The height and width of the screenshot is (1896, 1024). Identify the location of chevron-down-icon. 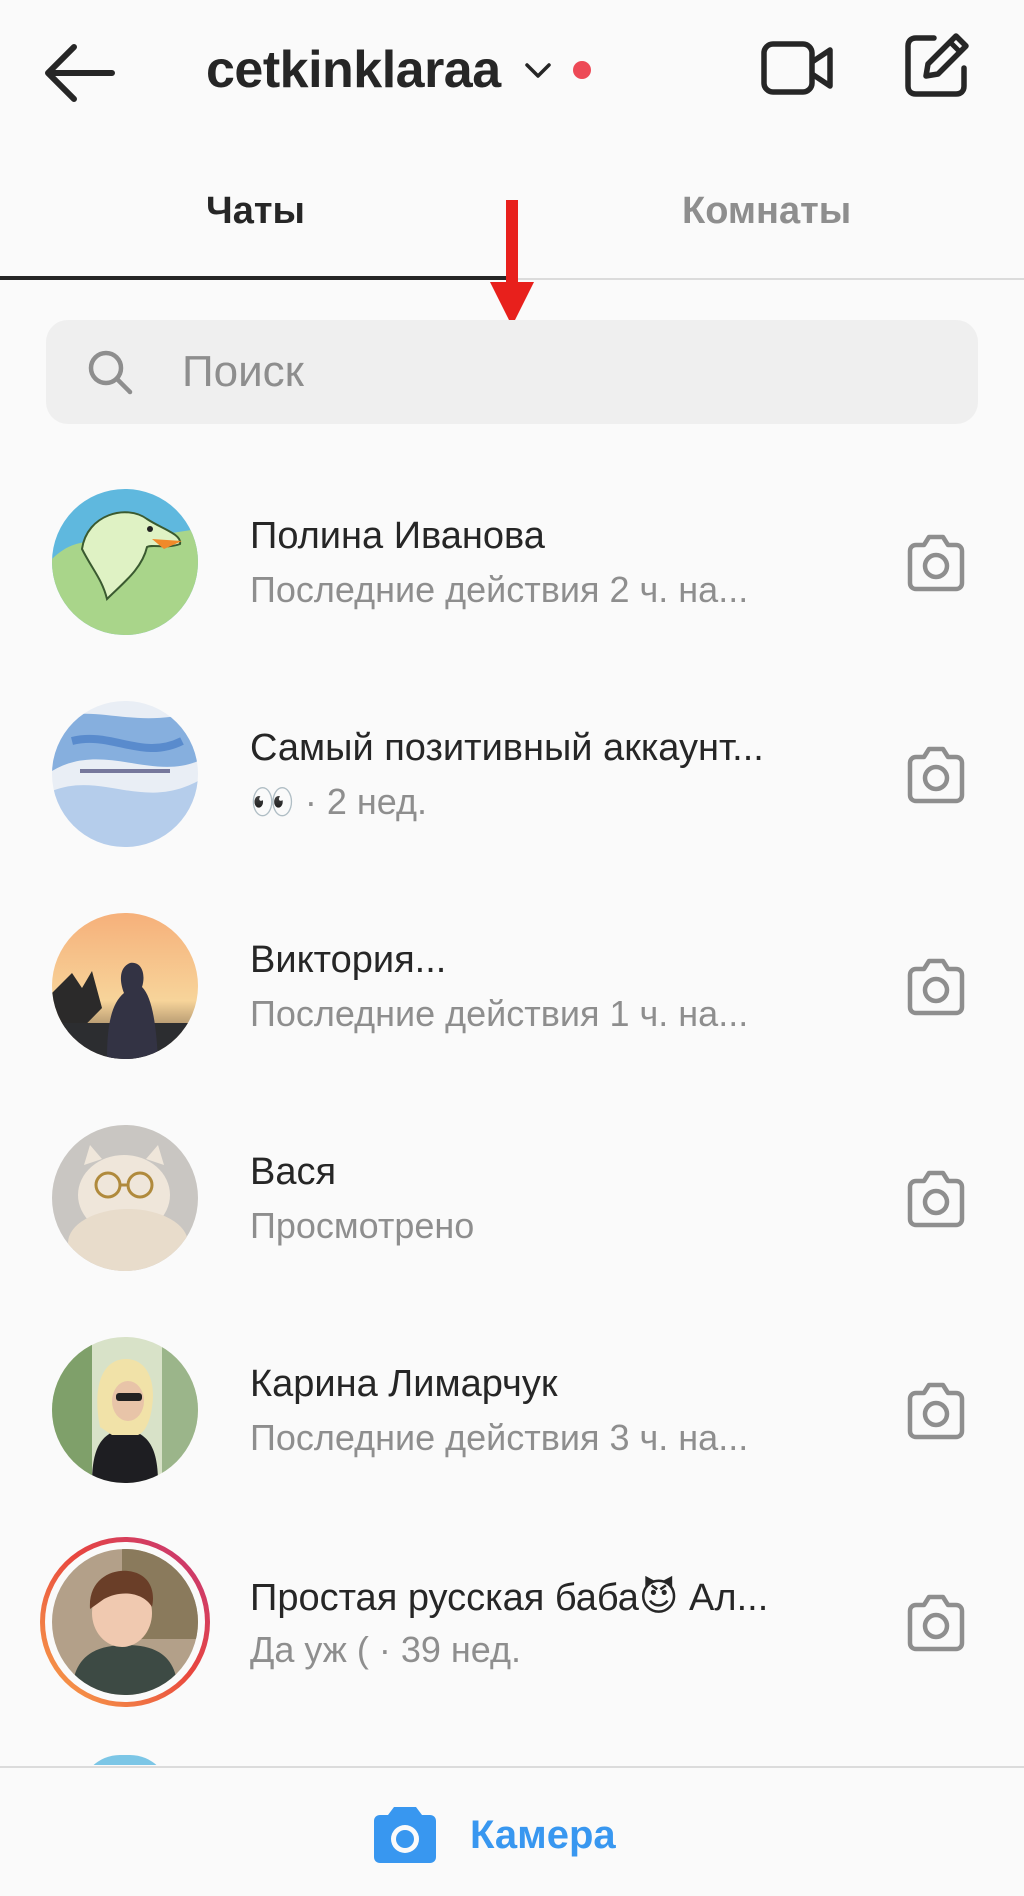
(537, 70).